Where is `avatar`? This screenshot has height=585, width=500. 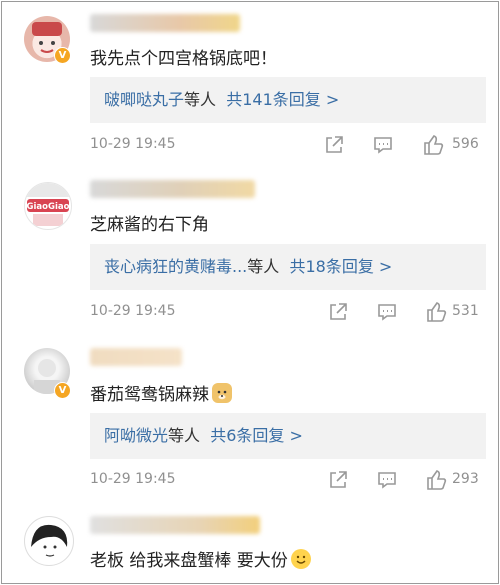 avatar is located at coordinates (49, 541).